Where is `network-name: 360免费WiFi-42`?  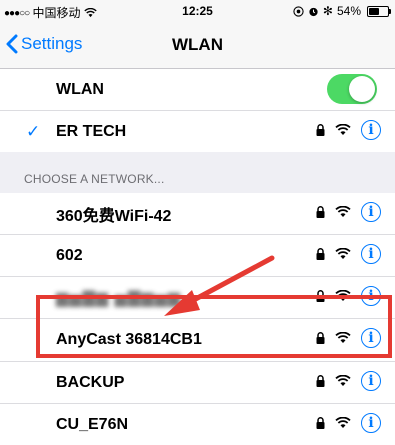
network-name: 360免费WiFi-42 is located at coordinates (114, 216).